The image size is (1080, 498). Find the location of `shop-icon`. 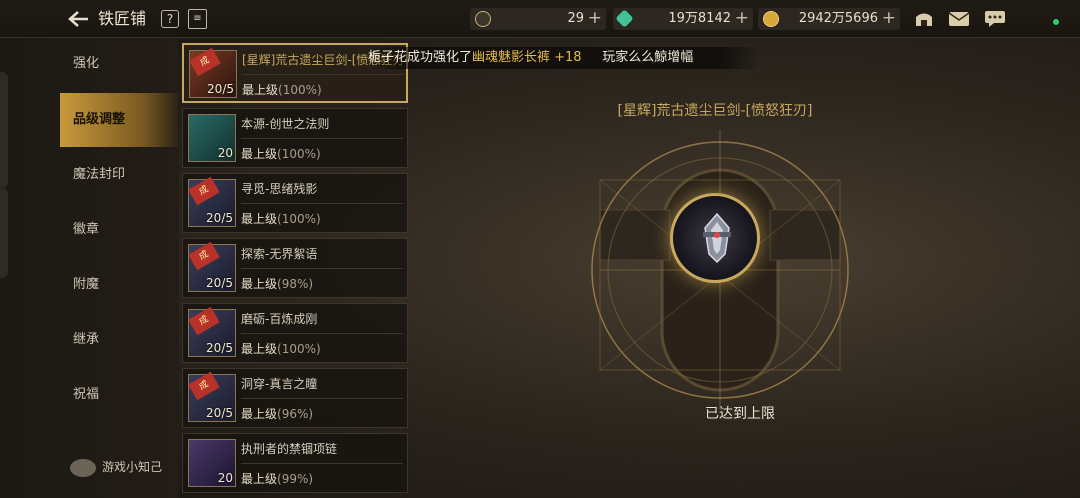

shop-icon is located at coordinates (924, 19).